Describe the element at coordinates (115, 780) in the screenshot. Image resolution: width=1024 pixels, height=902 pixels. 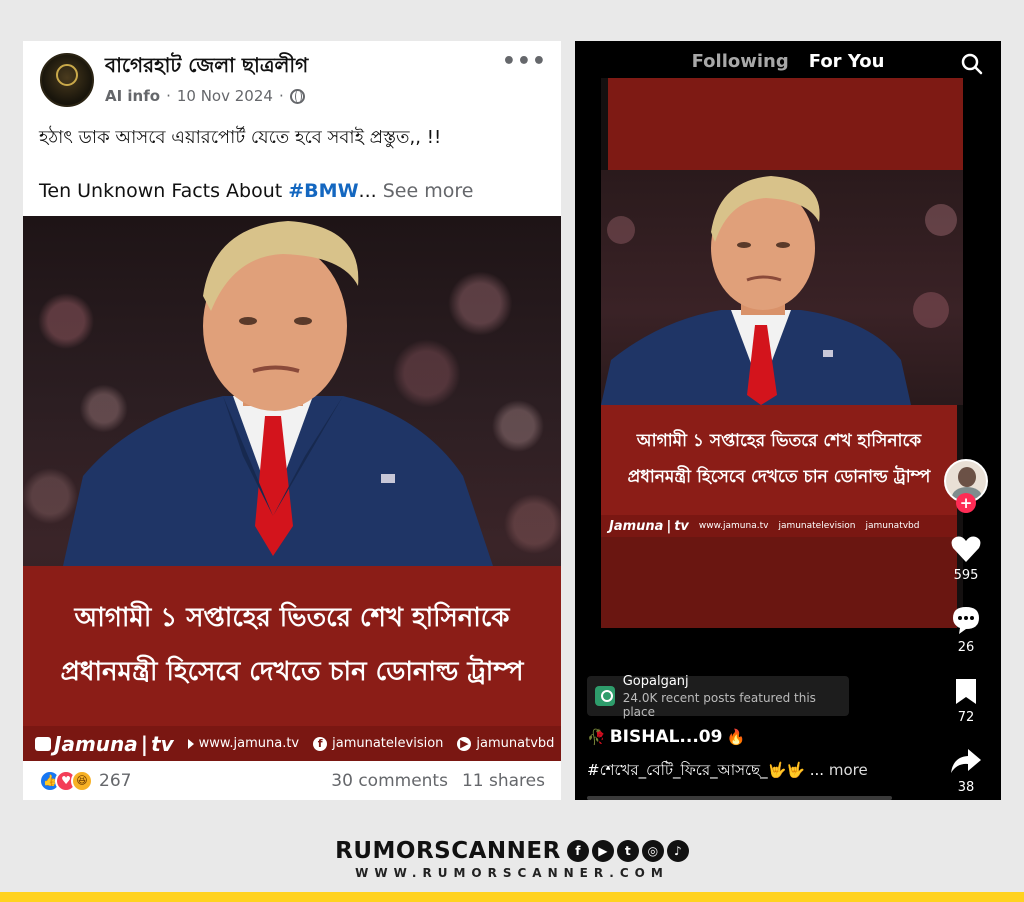
I see `reaction-count: 267` at that location.